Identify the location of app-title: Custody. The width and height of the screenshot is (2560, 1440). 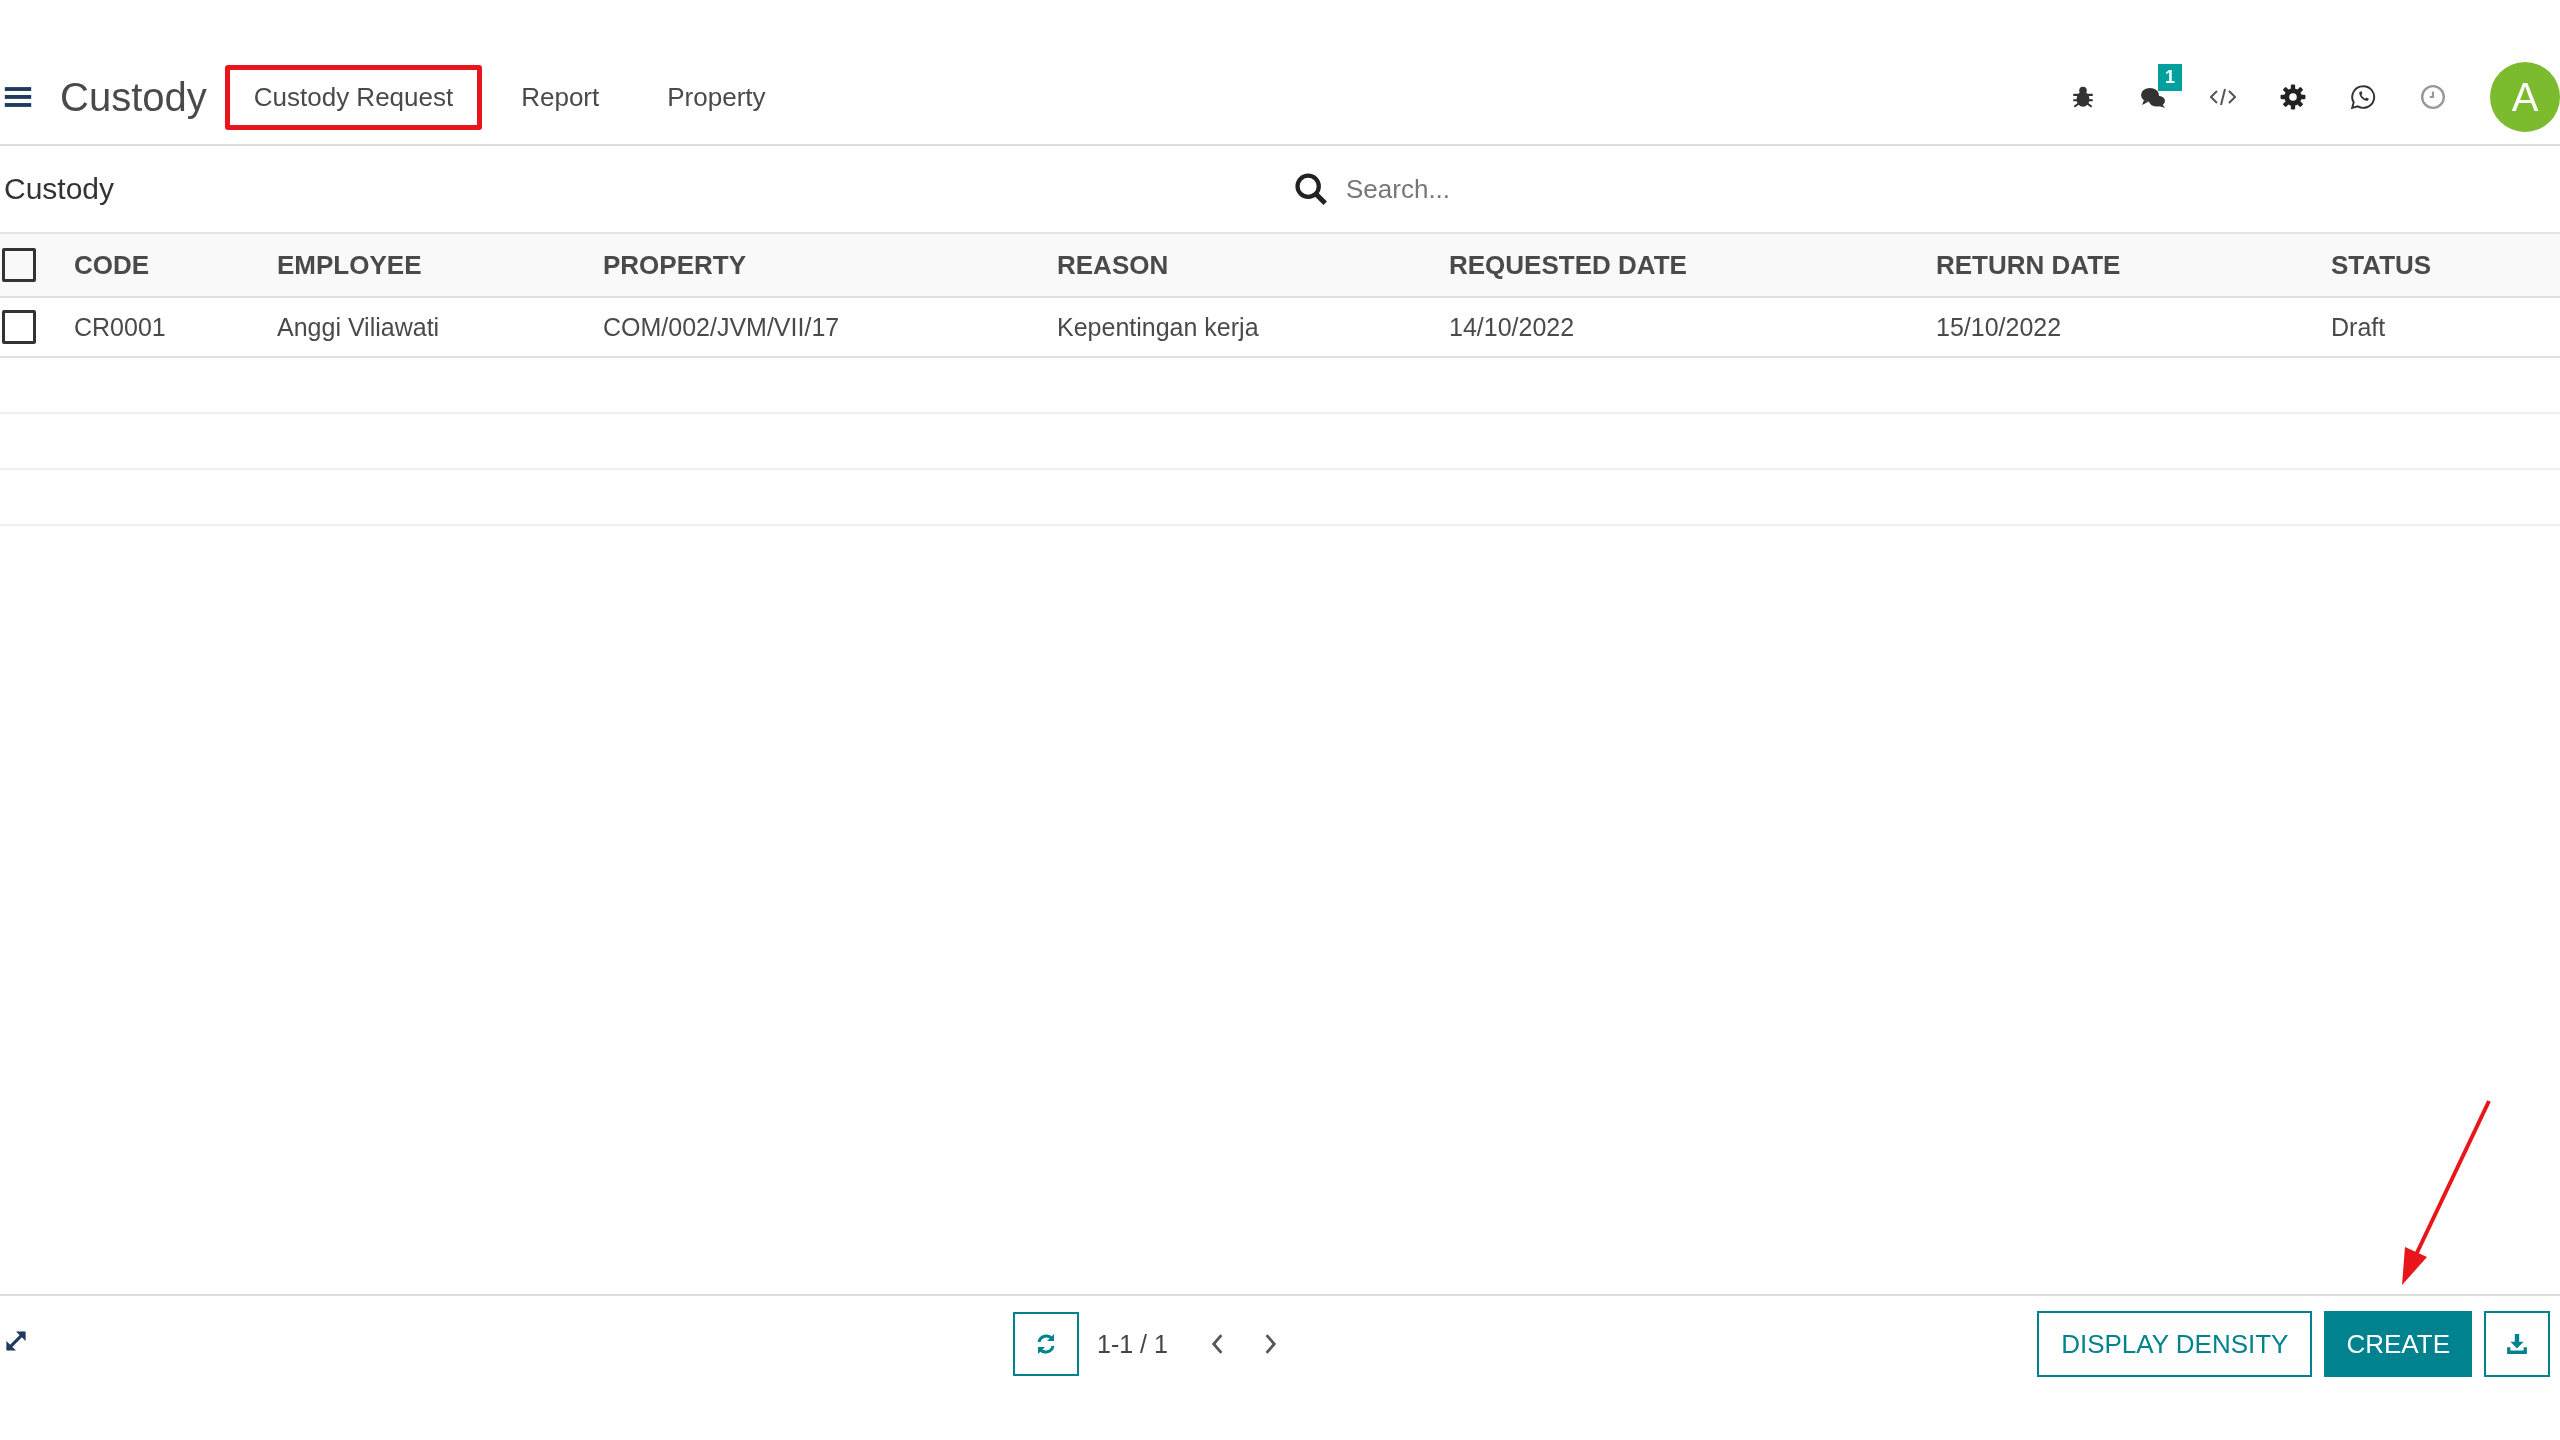
(133, 97).